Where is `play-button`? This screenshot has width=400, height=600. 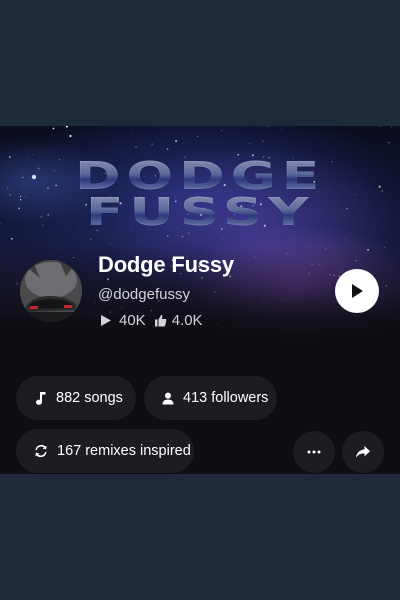
play-button is located at coordinates (357, 291).